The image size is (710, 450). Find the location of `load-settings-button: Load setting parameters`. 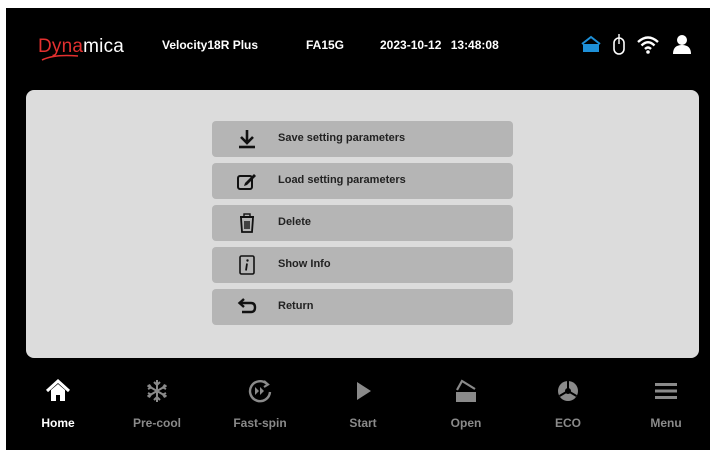

load-settings-button: Load setting parameters is located at coordinates (362, 181).